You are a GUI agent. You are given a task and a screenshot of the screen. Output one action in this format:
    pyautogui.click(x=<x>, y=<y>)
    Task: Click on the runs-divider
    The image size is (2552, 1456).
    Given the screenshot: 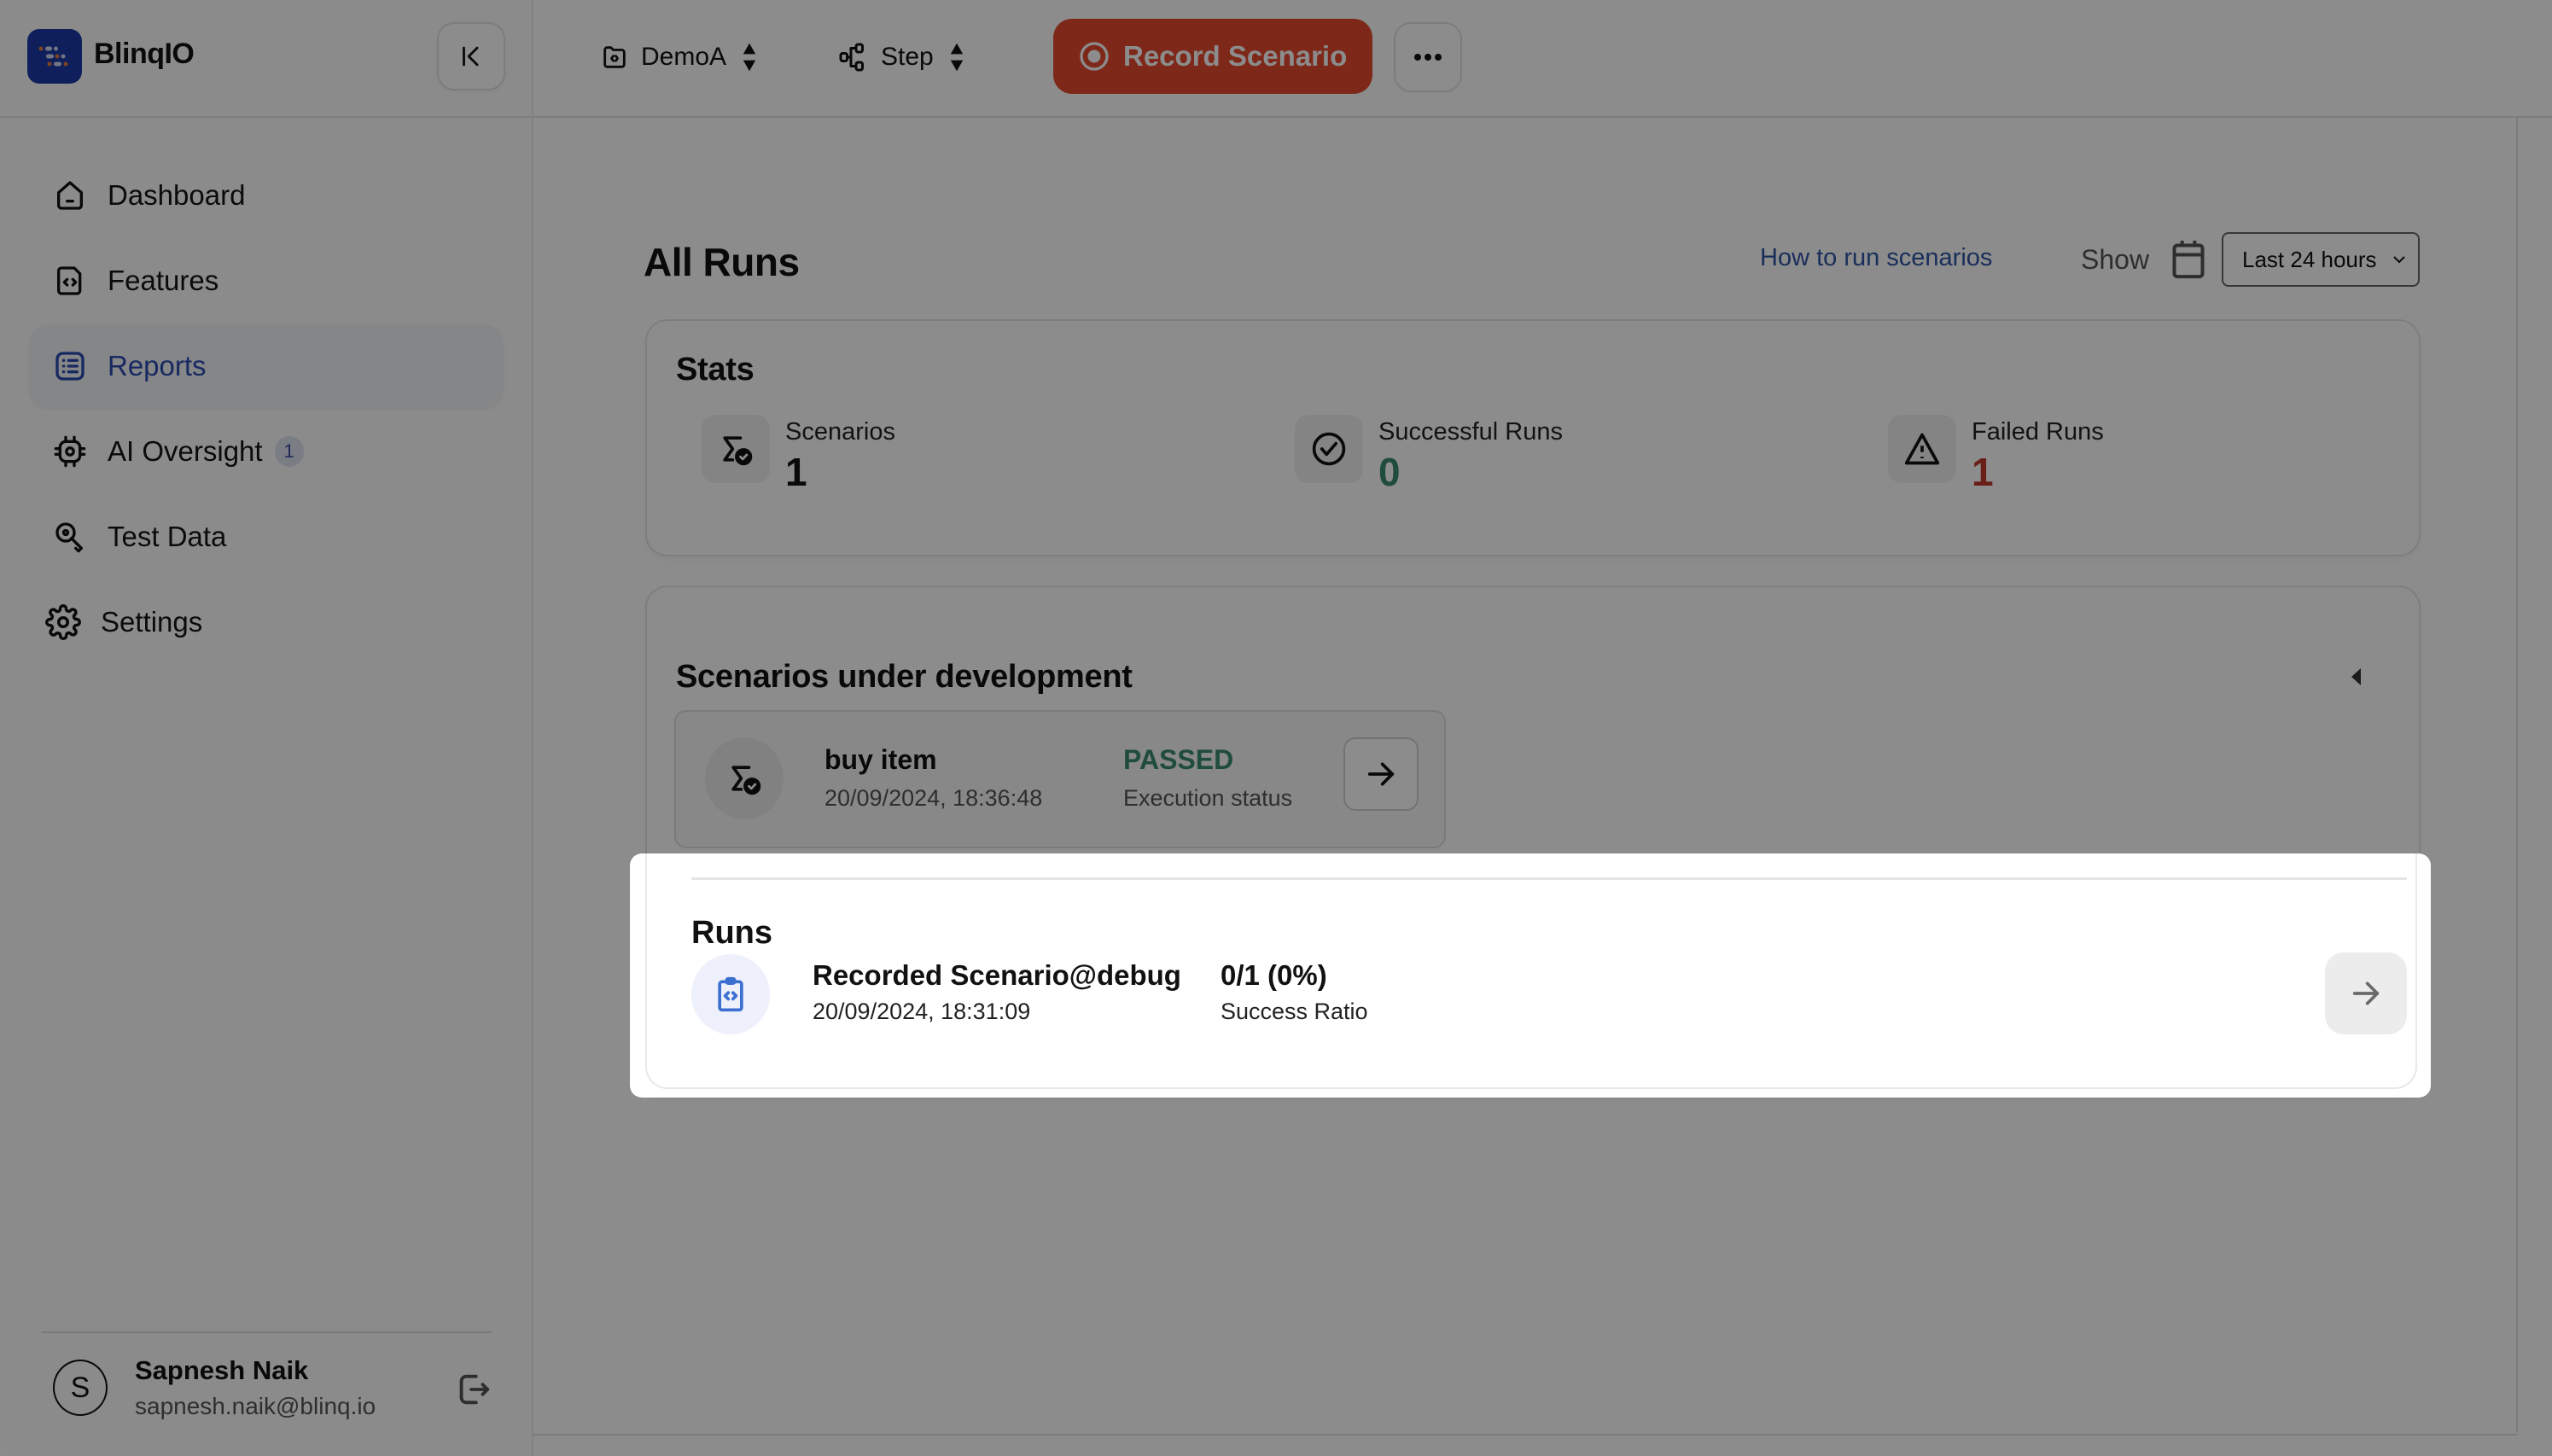 What is the action you would take?
    pyautogui.click(x=1549, y=878)
    